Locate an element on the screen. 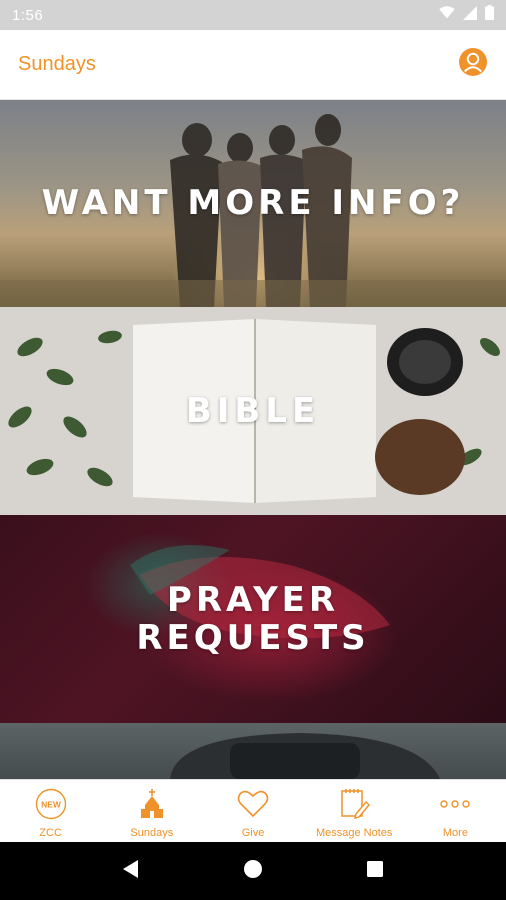 The height and width of the screenshot is (900, 506). status-icons is located at coordinates (466, 15).